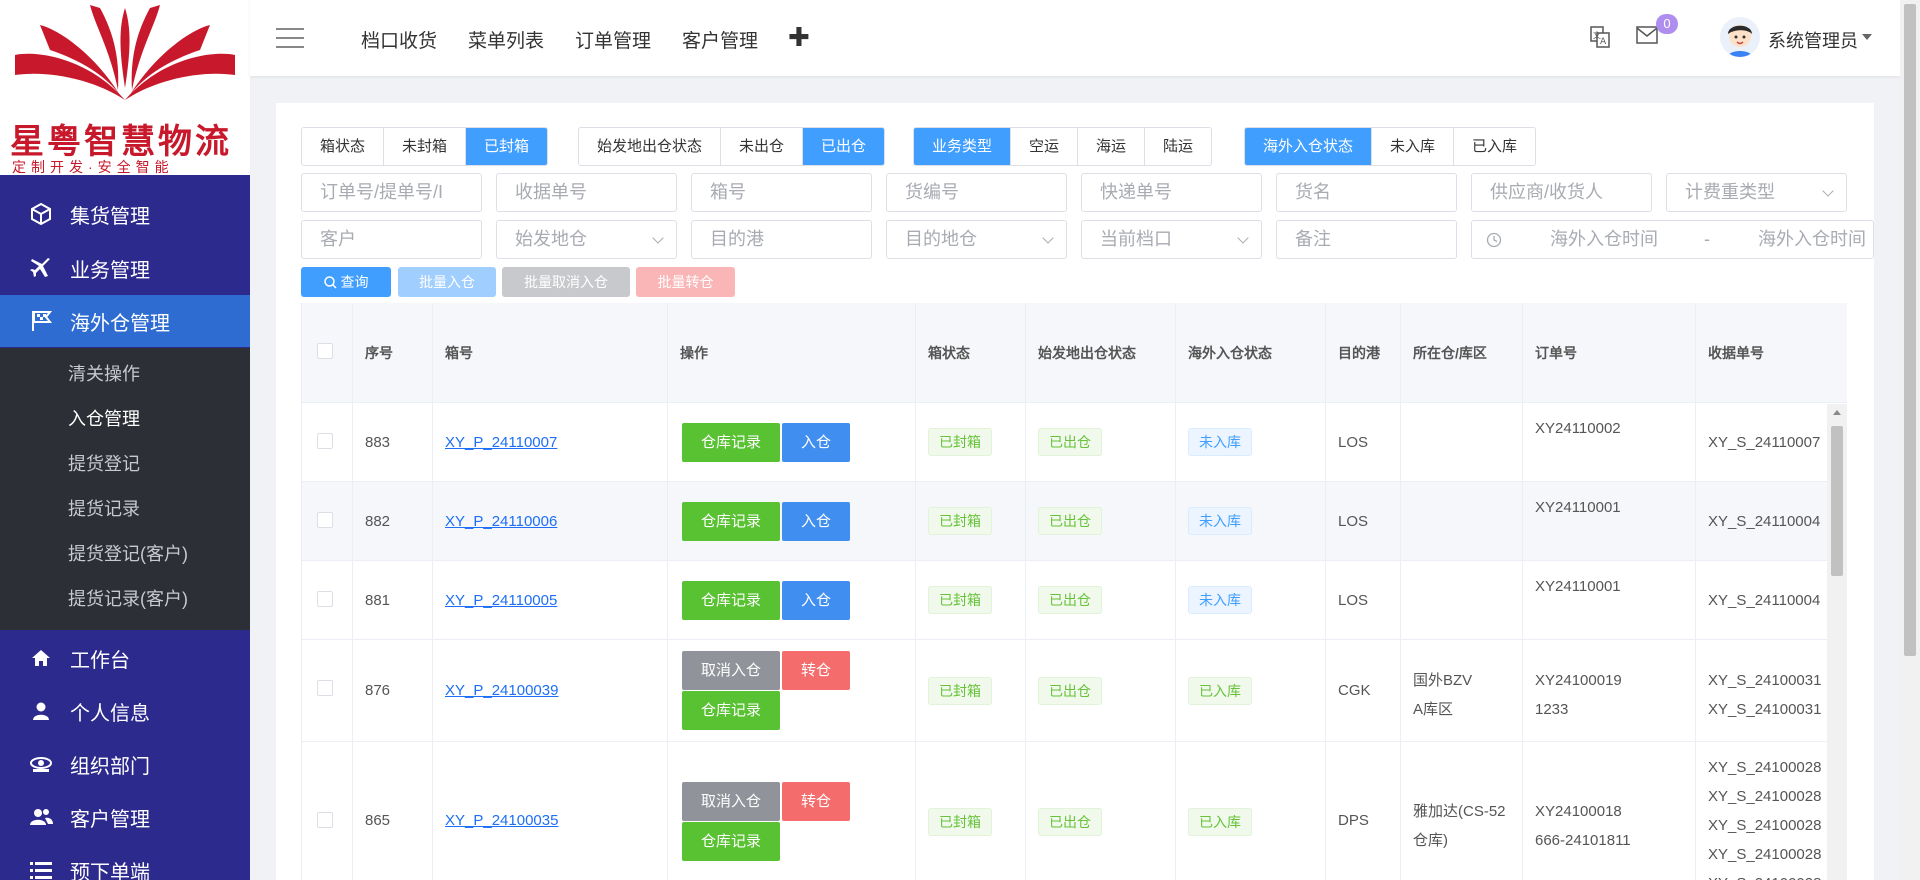  Describe the element at coordinates (613, 39) in the screenshot. I see `topnav-order-management: 订单管理` at that location.